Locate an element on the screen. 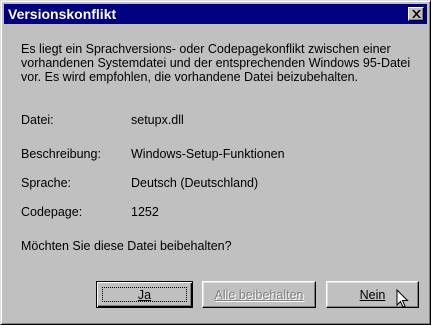 The image size is (431, 325). close-button is located at coordinates (416, 14).